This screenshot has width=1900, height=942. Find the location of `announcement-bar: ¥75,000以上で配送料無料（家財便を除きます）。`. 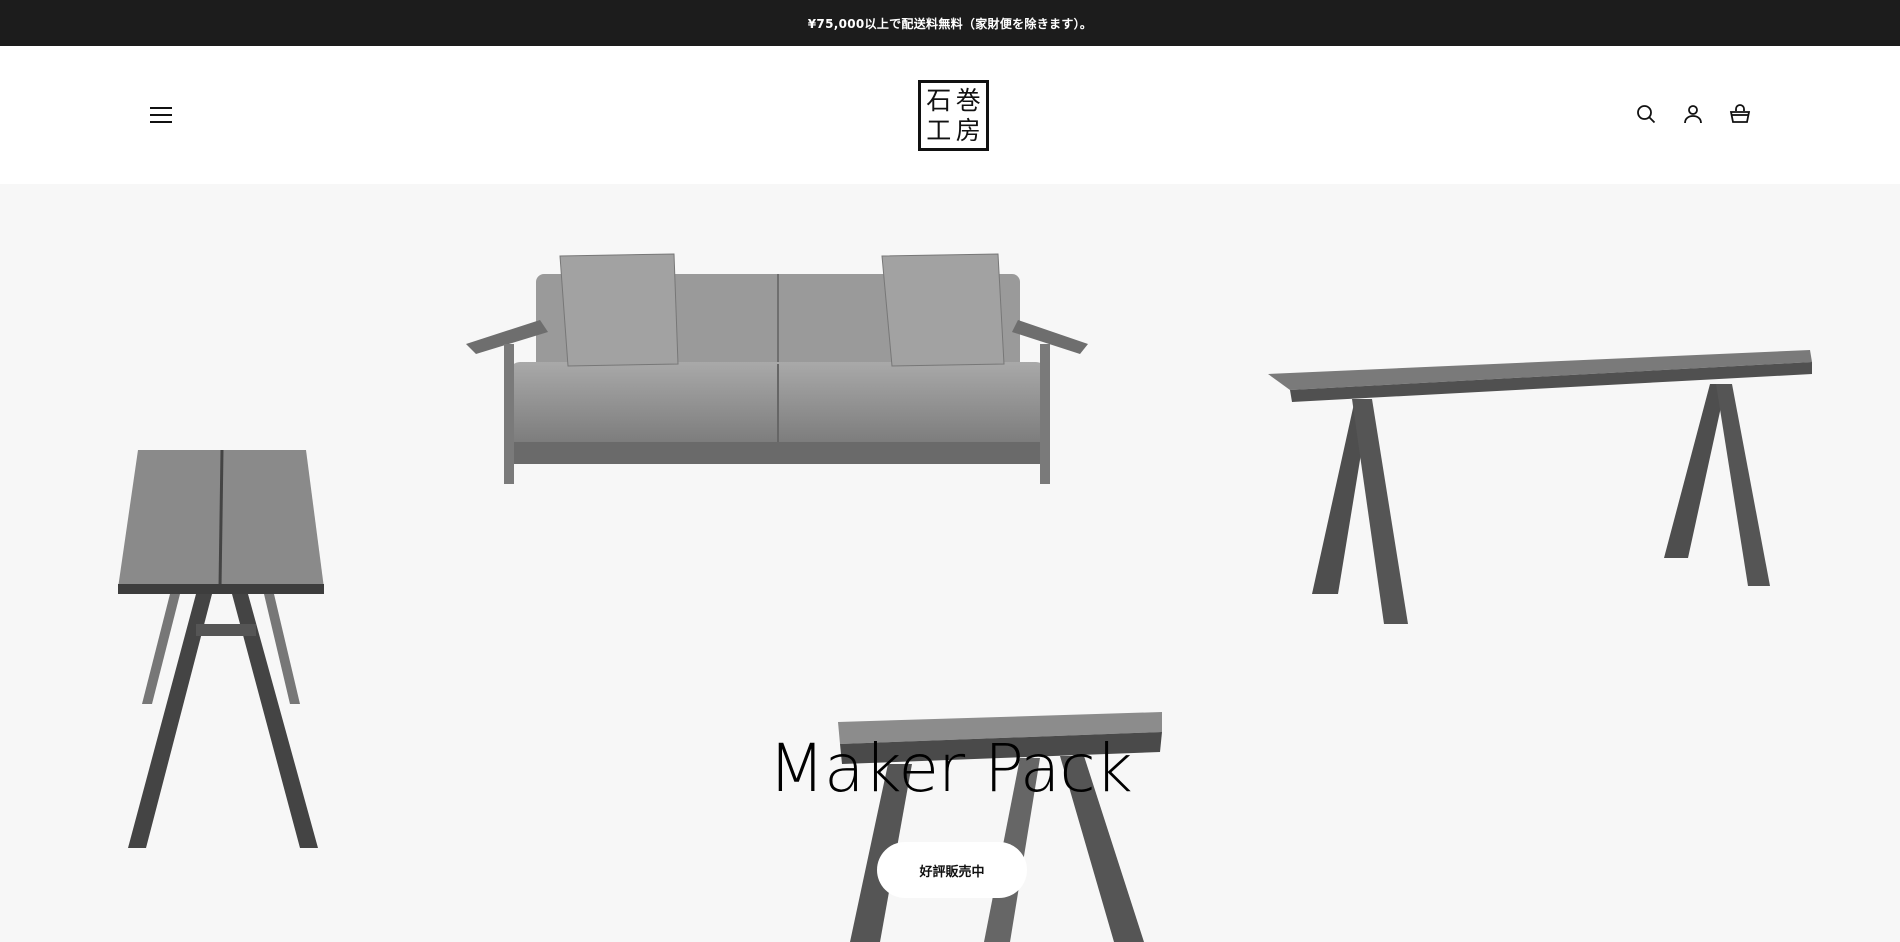

announcement-bar: ¥75,000以上で配送料無料（家財便を除きます）。 is located at coordinates (950, 23).